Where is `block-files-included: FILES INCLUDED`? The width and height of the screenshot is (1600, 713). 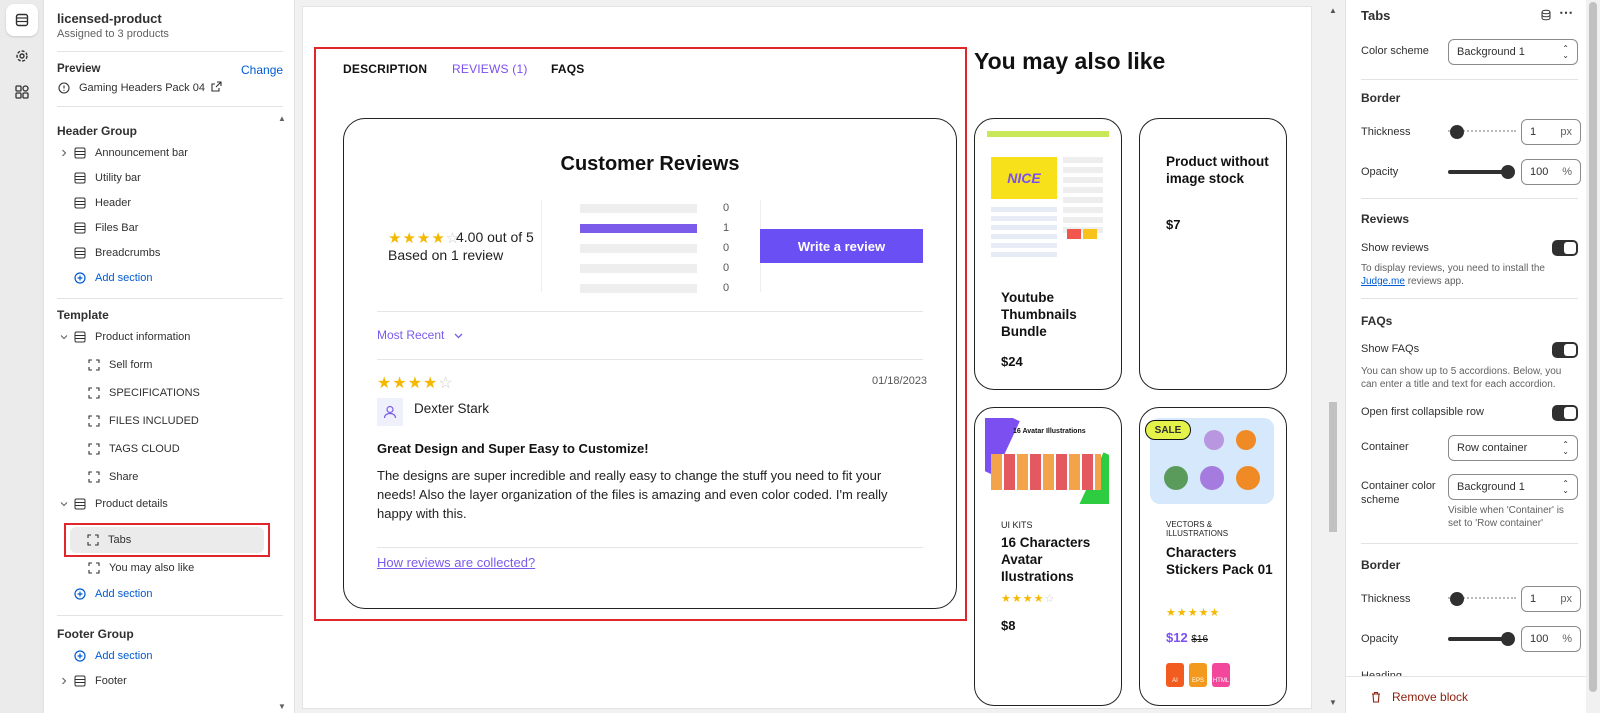 block-files-included: FILES INCLUDED is located at coordinates (172, 421).